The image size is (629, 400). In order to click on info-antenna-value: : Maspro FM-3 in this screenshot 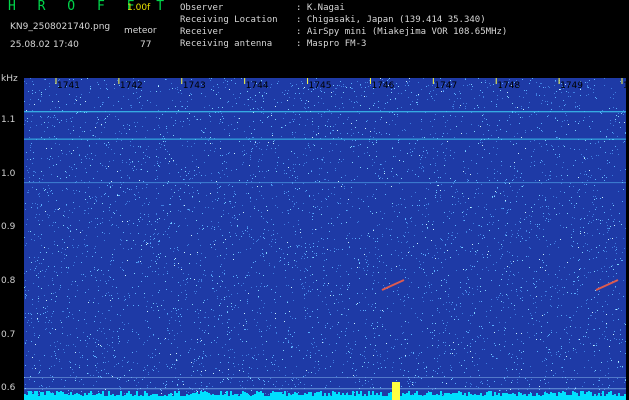, I will do `click(331, 44)`.